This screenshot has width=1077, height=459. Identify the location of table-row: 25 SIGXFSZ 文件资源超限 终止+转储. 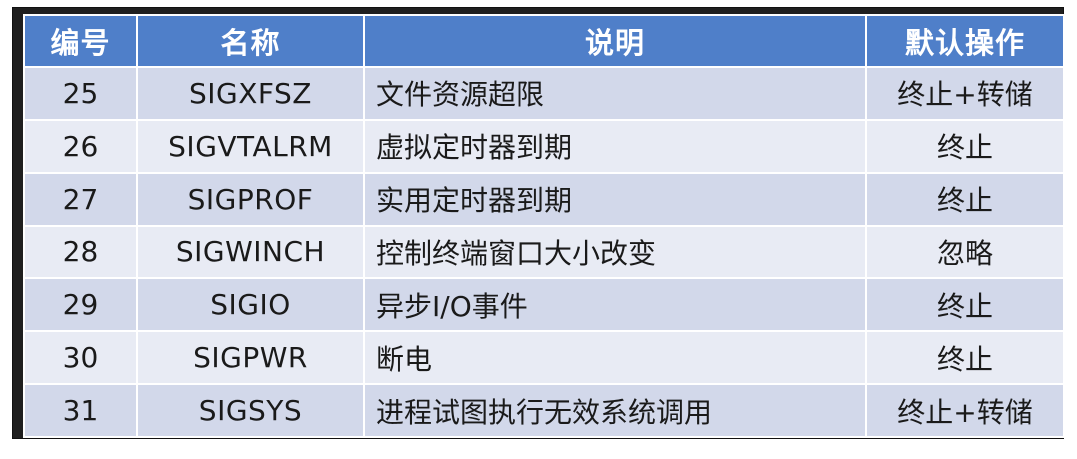
(544, 93).